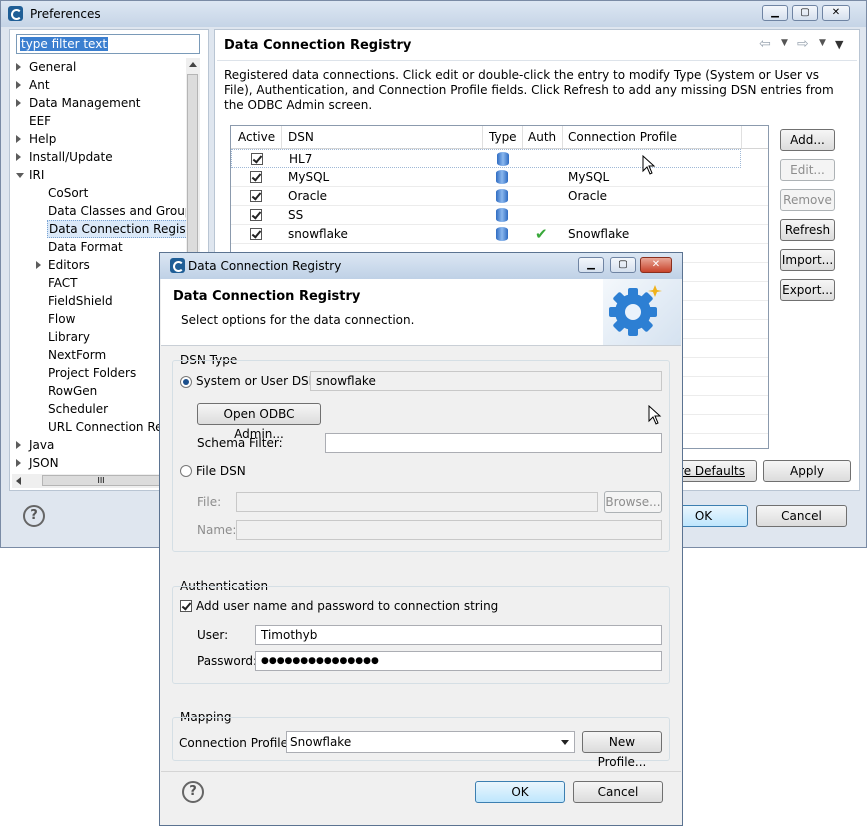 The height and width of the screenshot is (826, 867). I want to click on tree-item-label: FACT, so click(63, 283).